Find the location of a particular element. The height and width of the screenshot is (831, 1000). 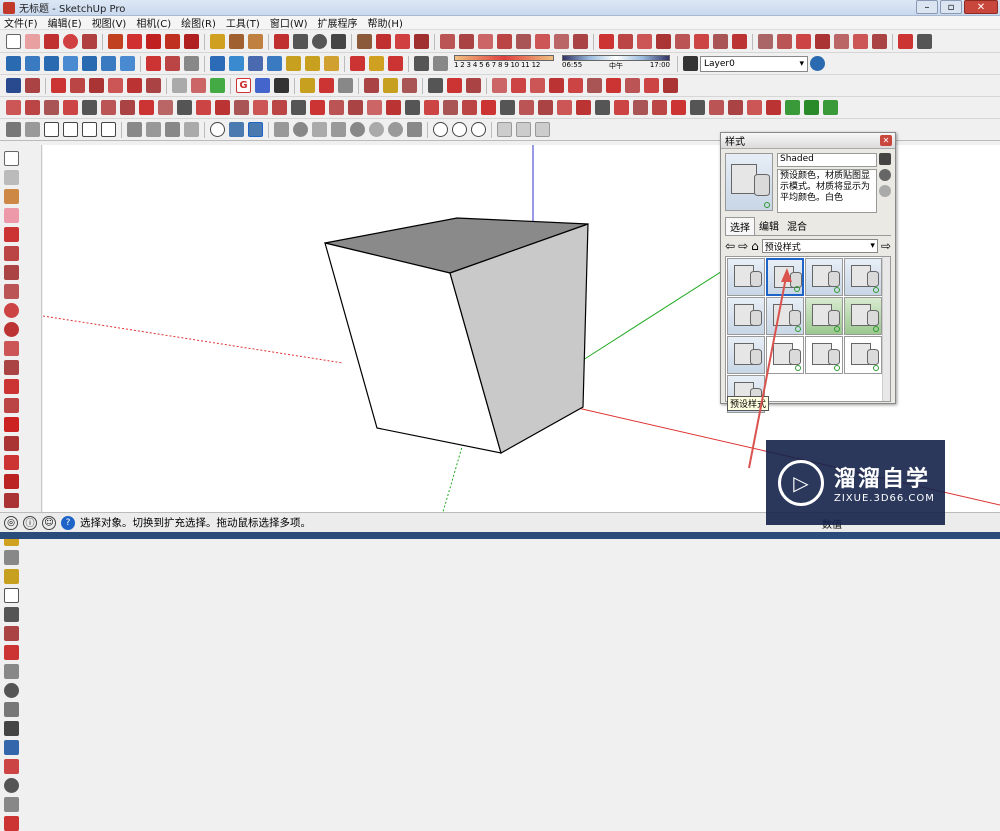

watermark: ▷ 溜溜自学 ZIXUE.3D66.COM is located at coordinates (855, 482).